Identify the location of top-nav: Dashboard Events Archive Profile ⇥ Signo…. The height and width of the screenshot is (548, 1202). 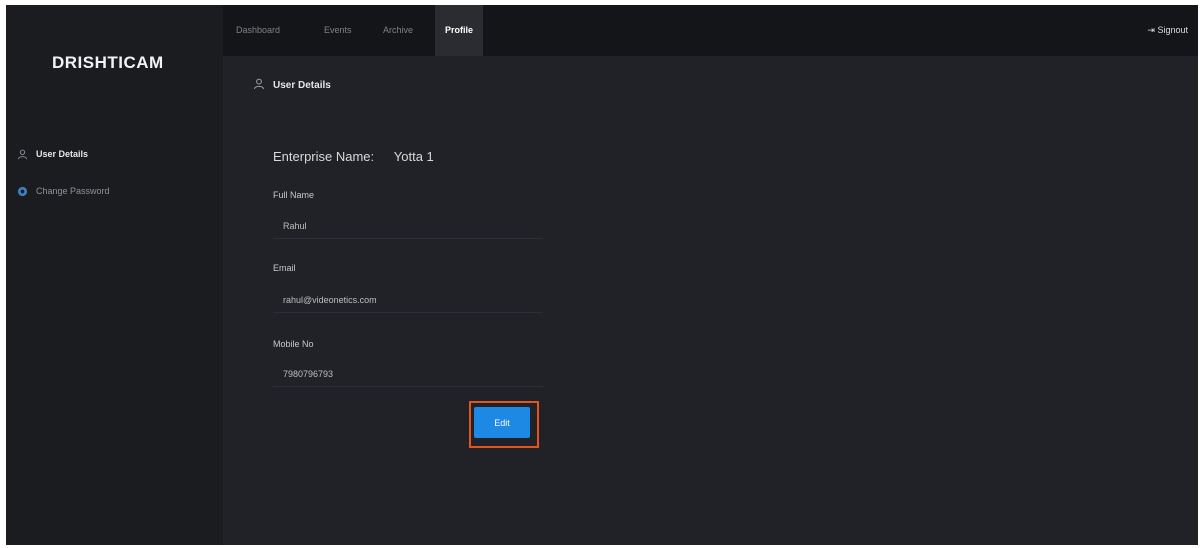
(710, 30).